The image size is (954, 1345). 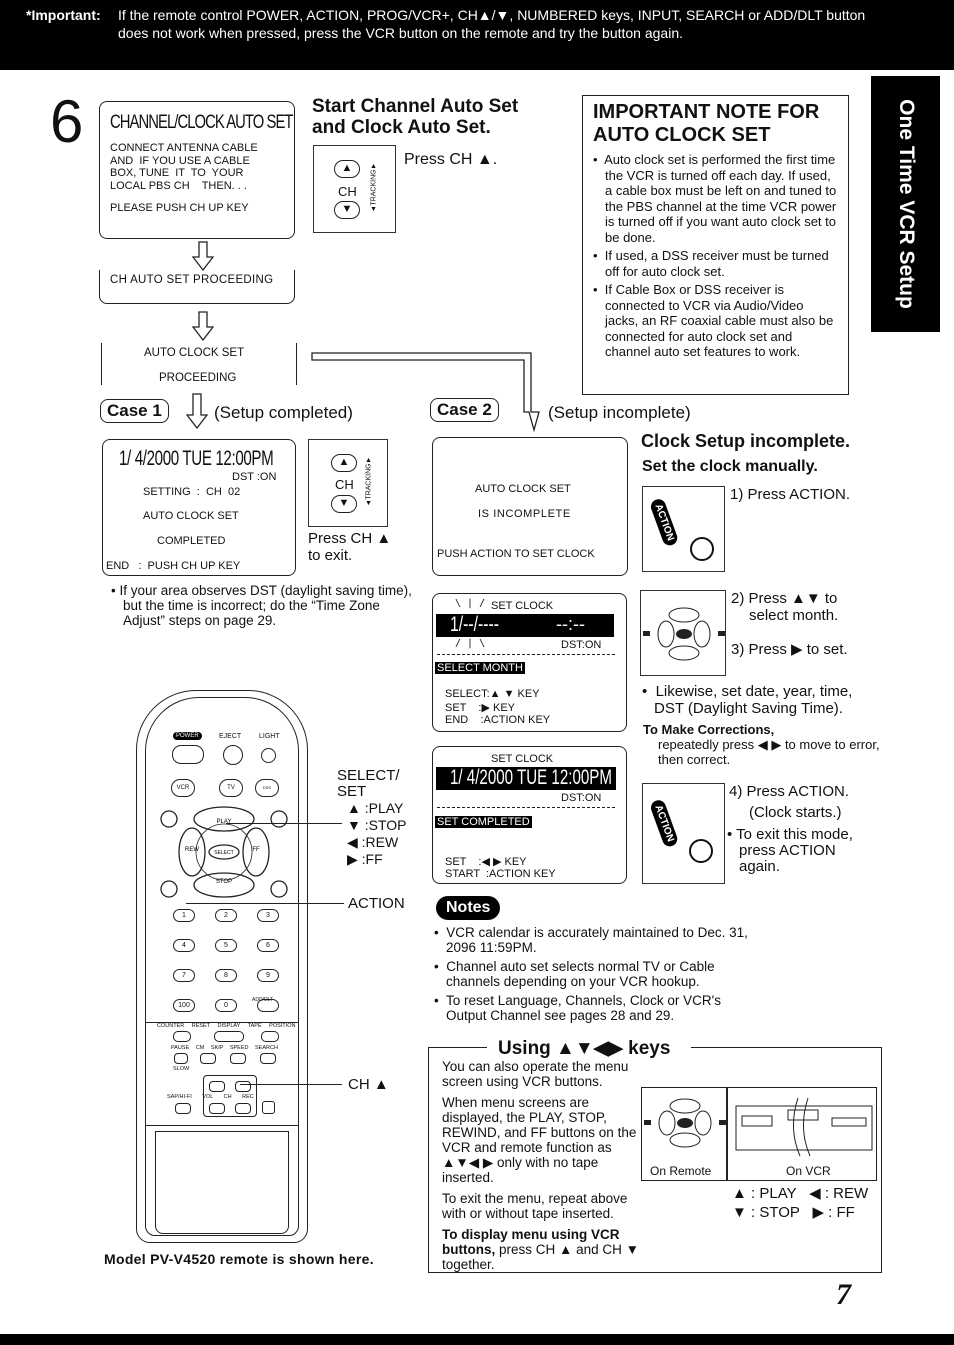 I want to click on number-label: 100, so click(x=184, y=1005).